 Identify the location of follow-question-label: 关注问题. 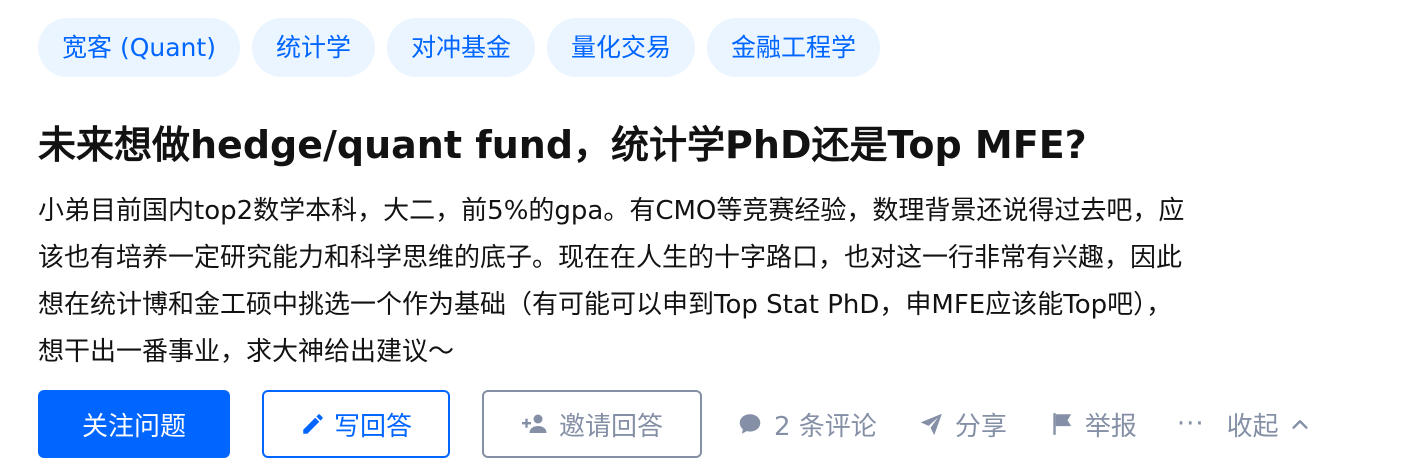
(133, 426).